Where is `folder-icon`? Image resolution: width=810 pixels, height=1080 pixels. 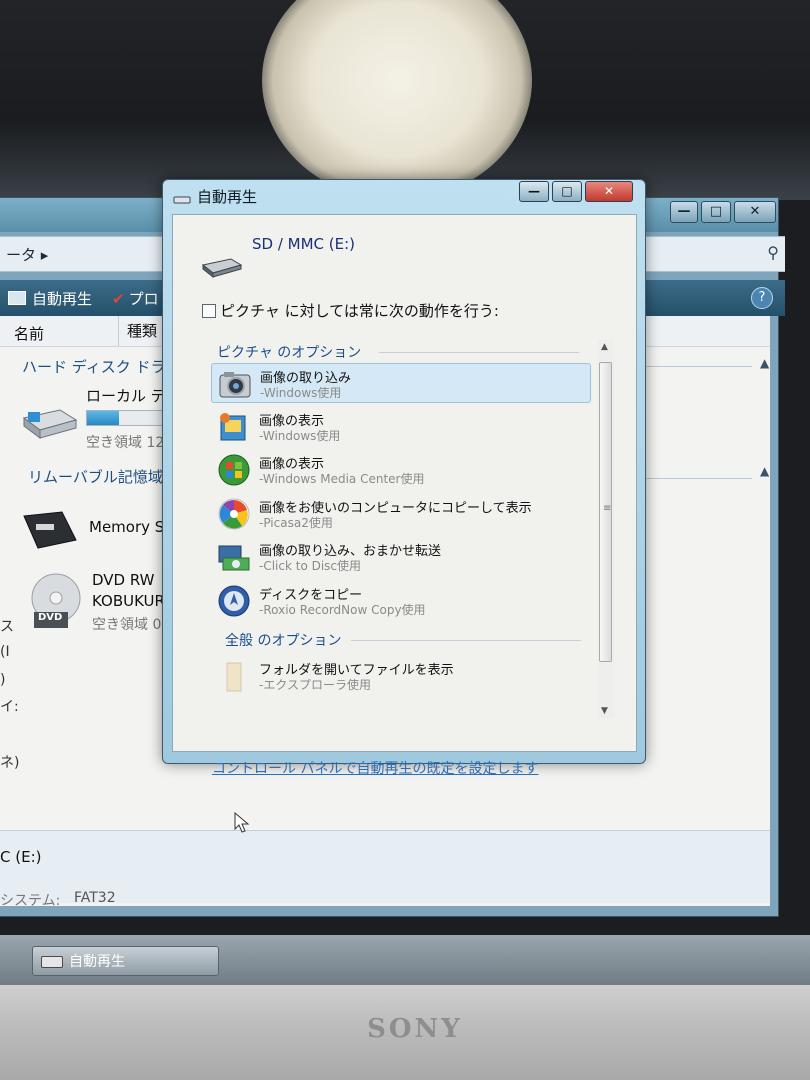 folder-icon is located at coordinates (234, 676).